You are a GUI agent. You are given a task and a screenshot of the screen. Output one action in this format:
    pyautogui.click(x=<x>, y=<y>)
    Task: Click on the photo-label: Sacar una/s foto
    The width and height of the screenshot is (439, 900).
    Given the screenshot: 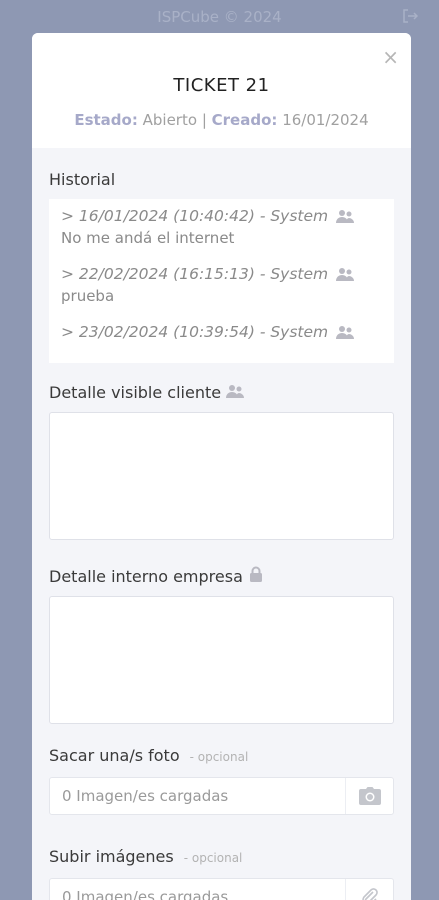 What is the action you would take?
    pyautogui.click(x=114, y=755)
    